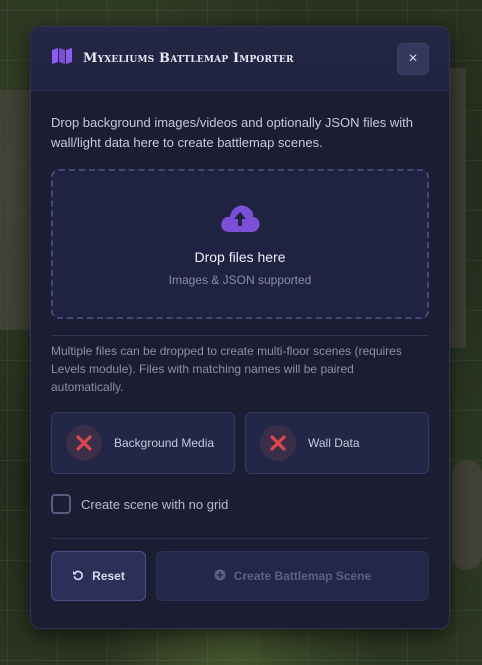  I want to click on close-icon: ×, so click(413, 58).